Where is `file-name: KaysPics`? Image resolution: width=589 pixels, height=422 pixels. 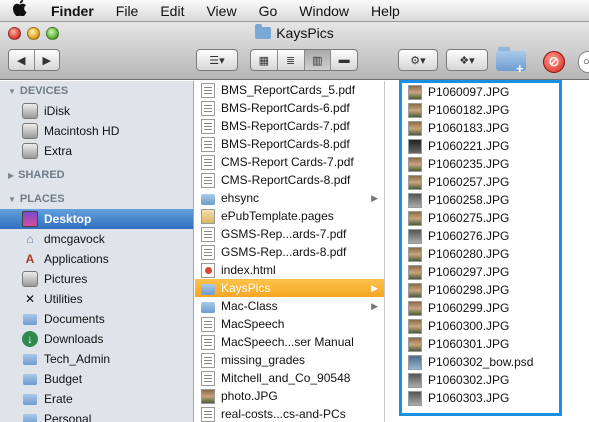
file-name: KaysPics is located at coordinates (246, 288).